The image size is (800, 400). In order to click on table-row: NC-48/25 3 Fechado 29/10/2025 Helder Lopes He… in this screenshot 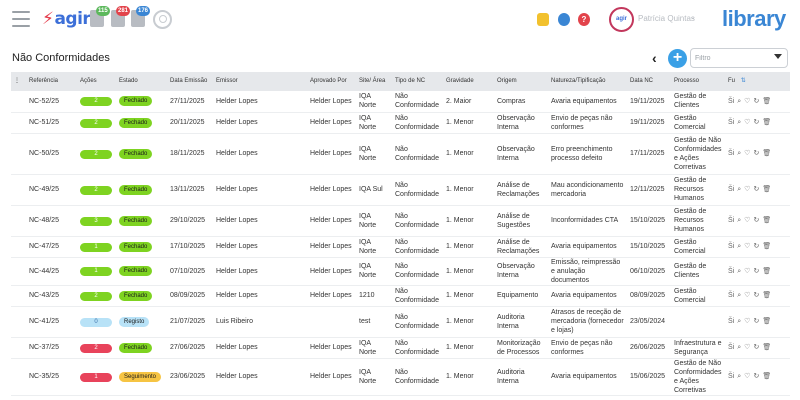, I will do `click(400, 220)`.